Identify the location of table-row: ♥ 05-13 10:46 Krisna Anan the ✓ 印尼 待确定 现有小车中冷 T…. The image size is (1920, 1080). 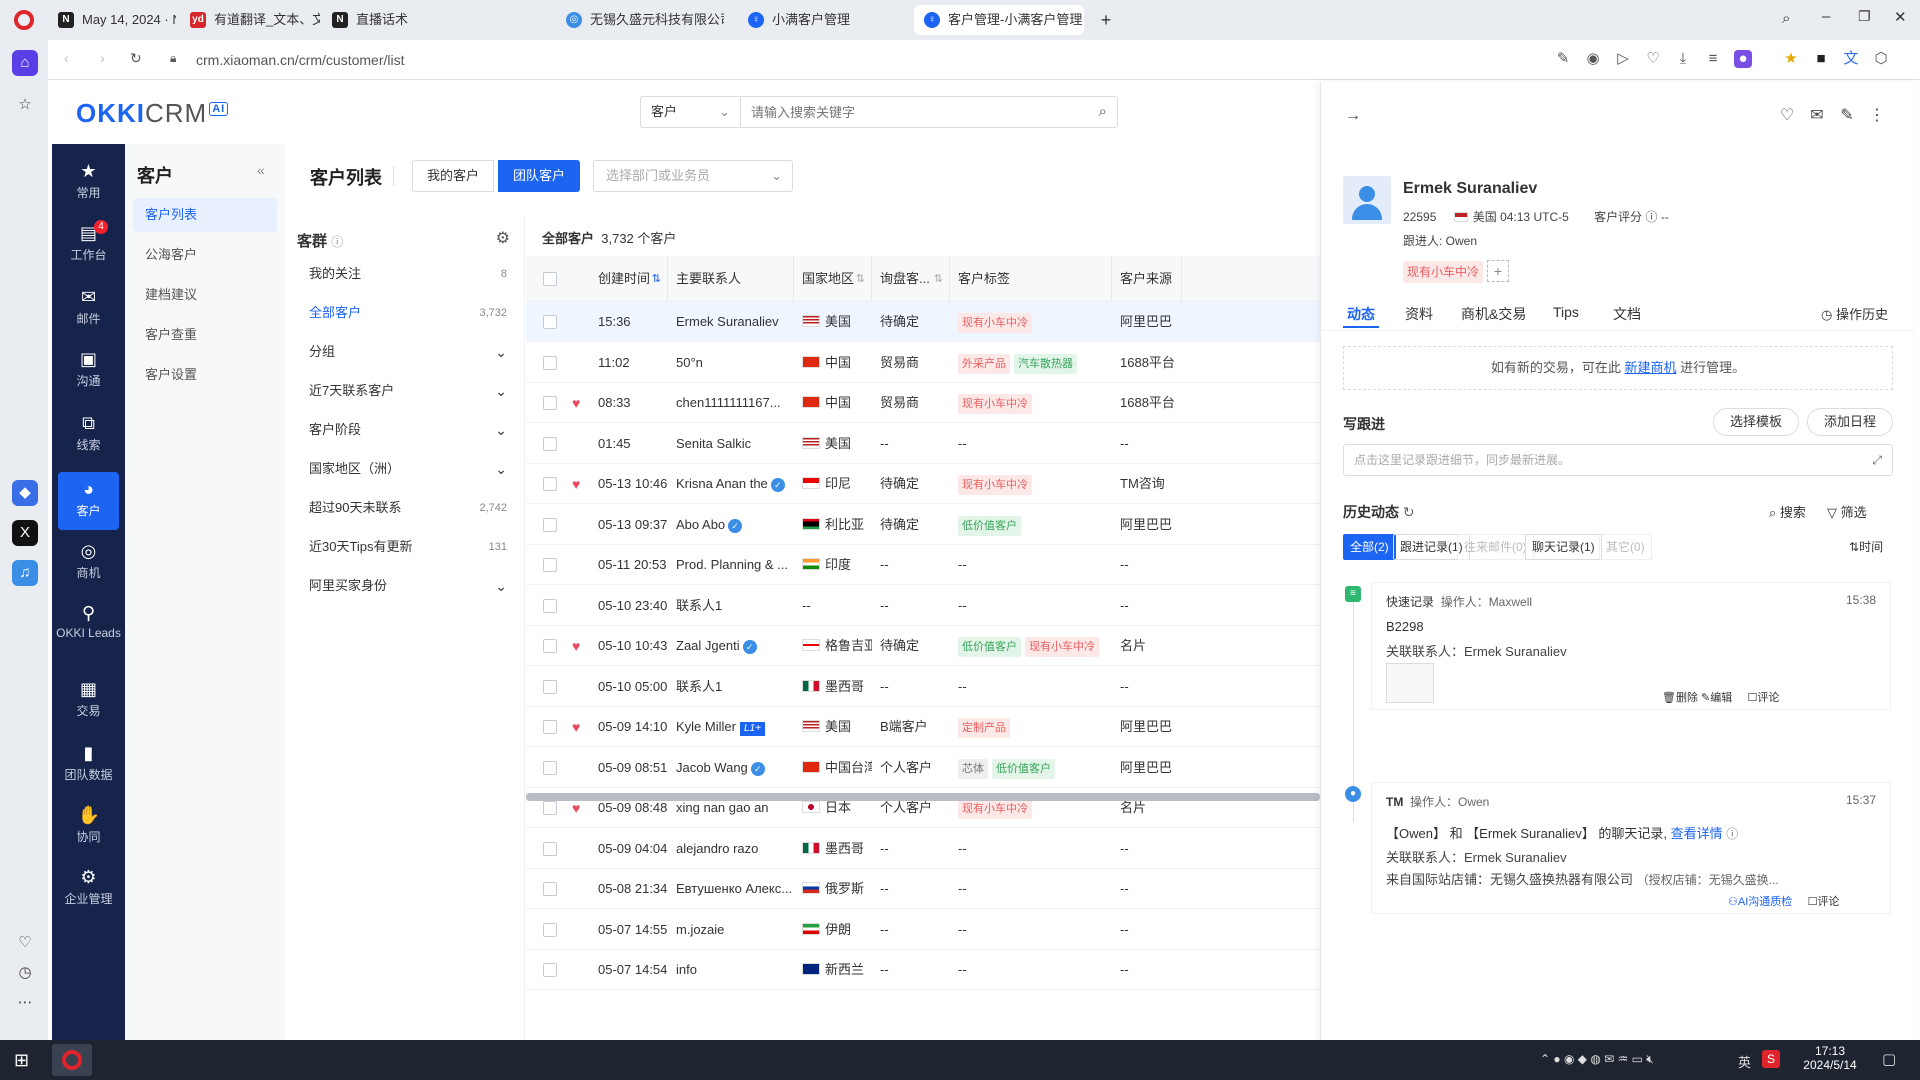
(923, 484).